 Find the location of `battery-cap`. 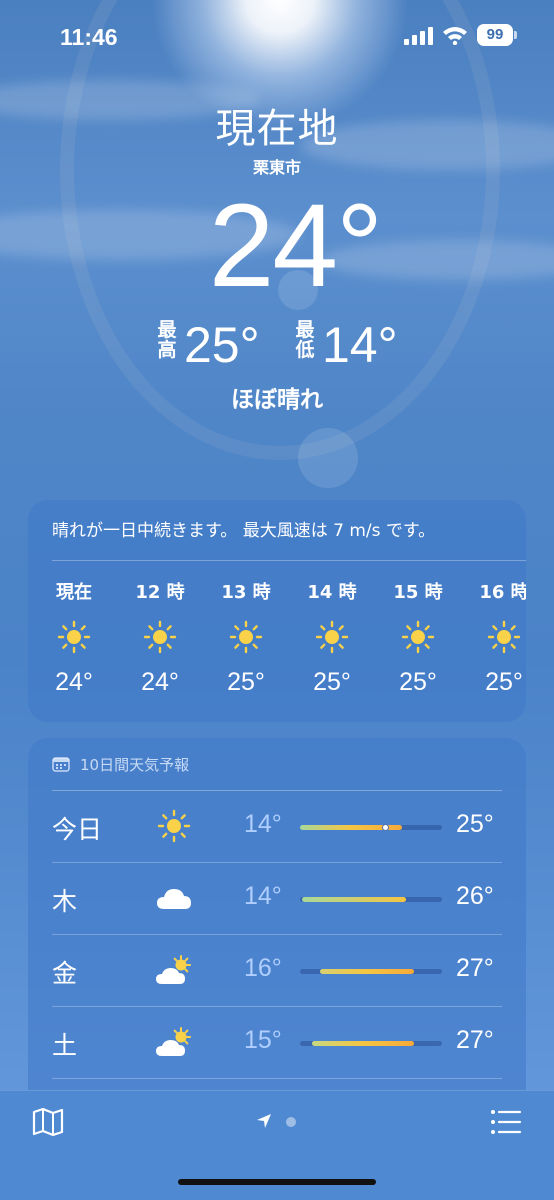

battery-cap is located at coordinates (515, 35).